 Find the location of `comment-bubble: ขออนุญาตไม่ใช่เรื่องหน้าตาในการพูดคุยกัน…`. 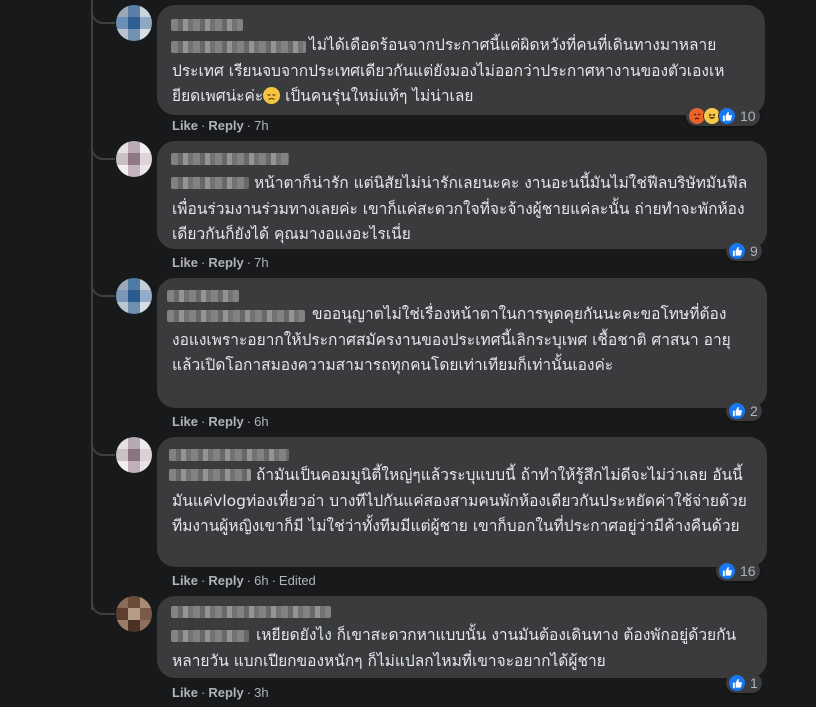

comment-bubble: ขออนุญาตไม่ใช่เรื่องหน้าตาในการพูดคุยกัน… is located at coordinates (462, 343).